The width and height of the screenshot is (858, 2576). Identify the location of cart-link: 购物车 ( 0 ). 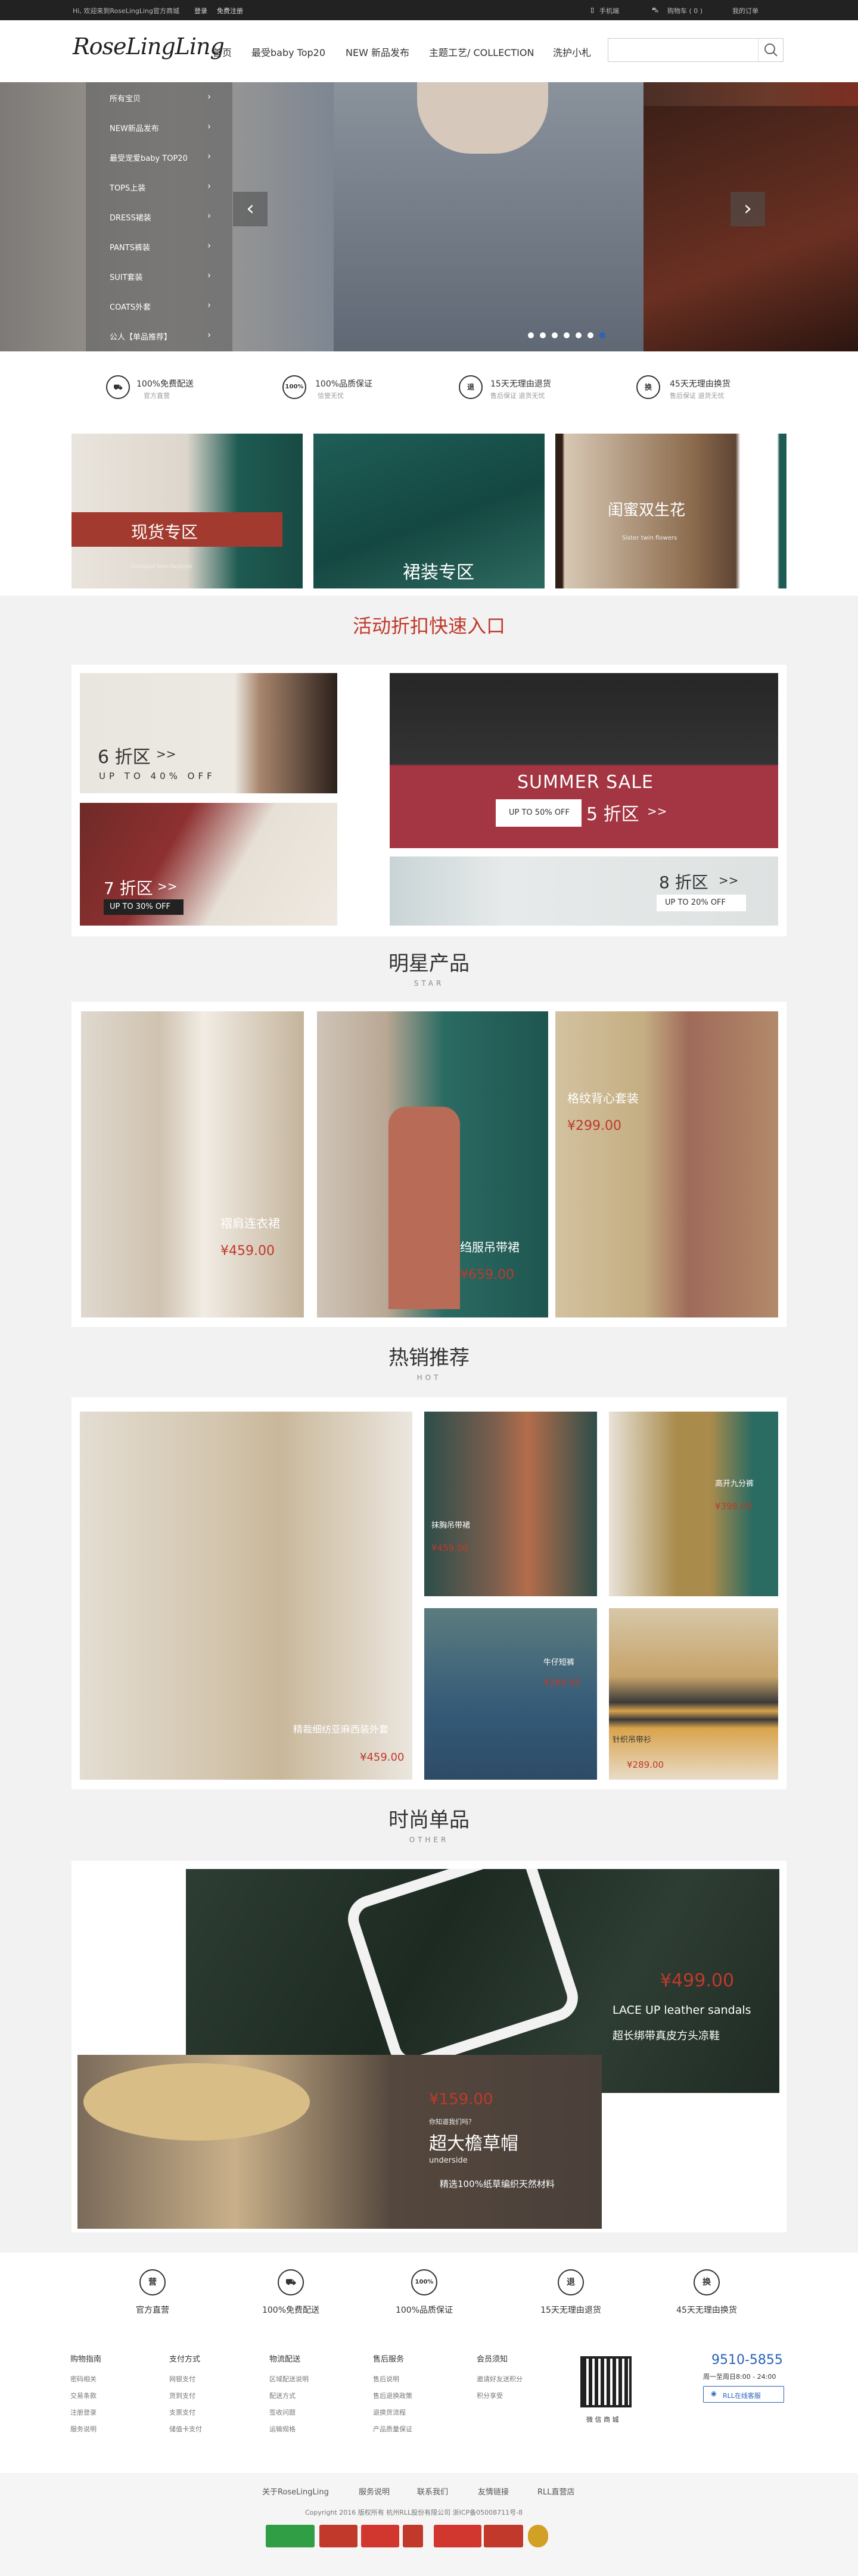
(684, 10).